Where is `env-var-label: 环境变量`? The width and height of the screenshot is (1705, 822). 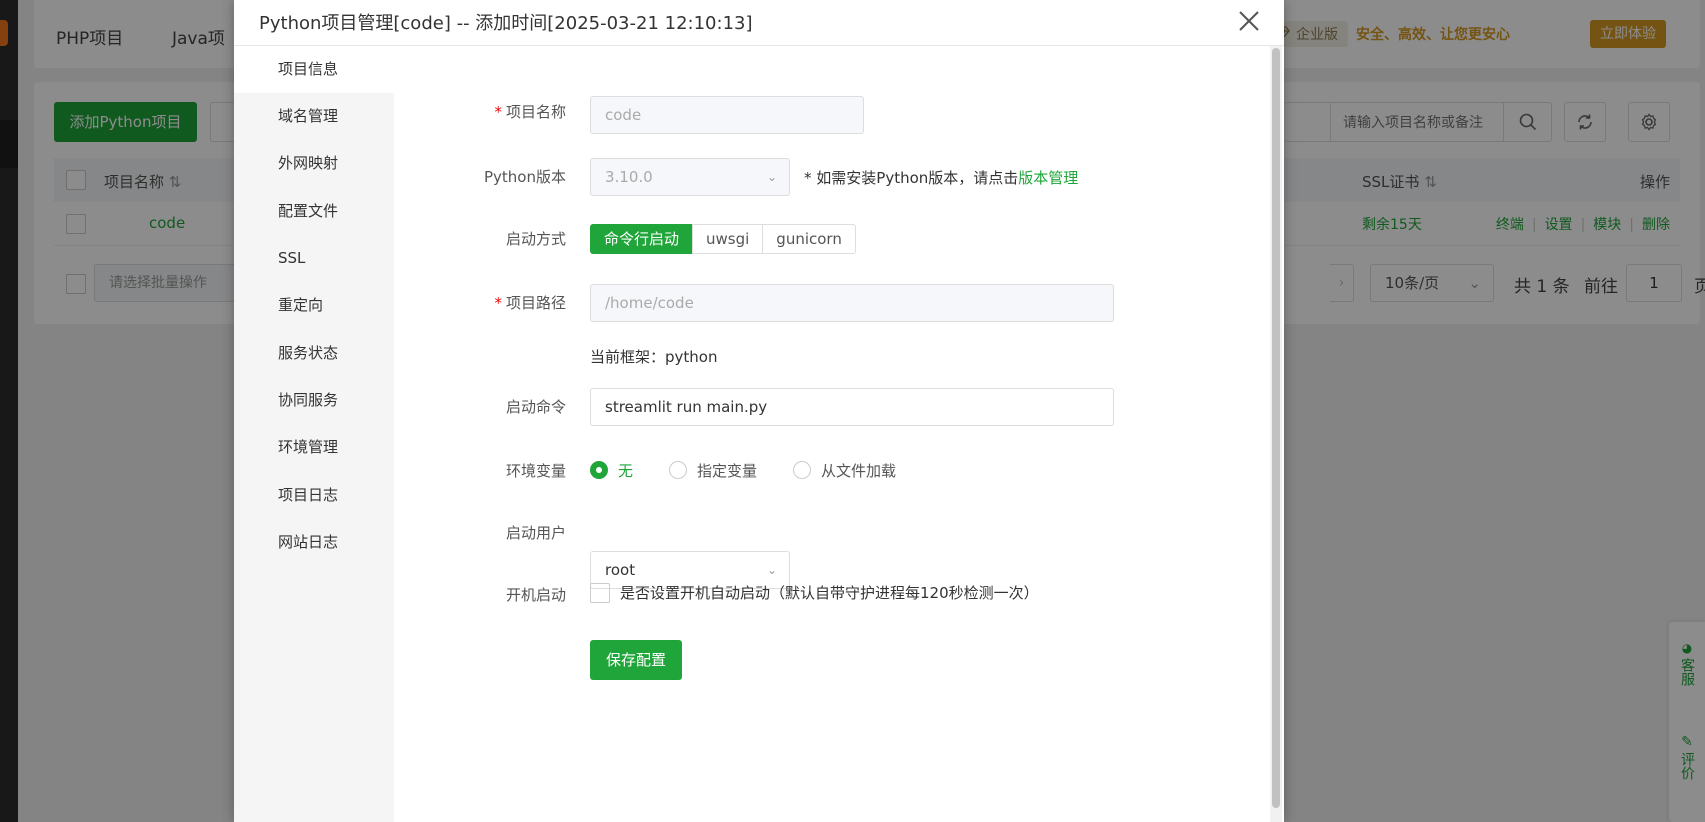 env-var-label: 环境变量 is located at coordinates (535, 471).